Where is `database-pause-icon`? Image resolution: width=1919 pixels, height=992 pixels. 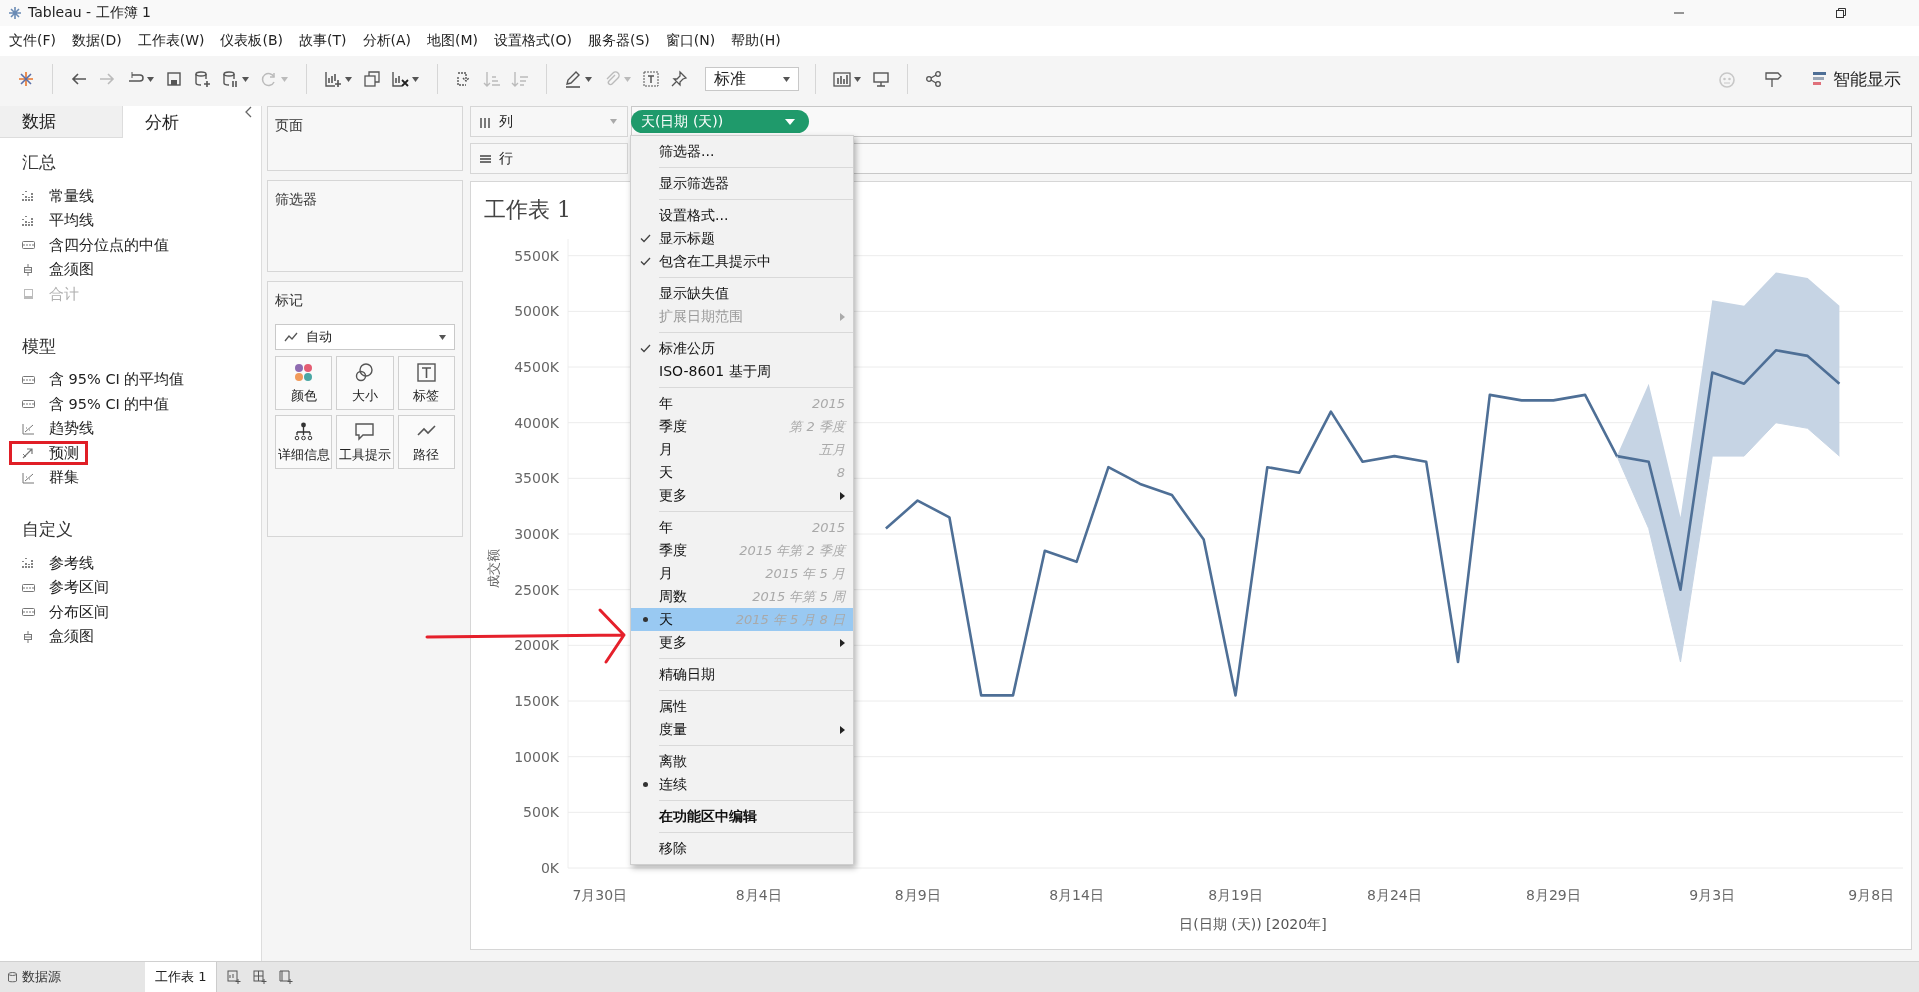
database-pause-icon is located at coordinates (230, 79).